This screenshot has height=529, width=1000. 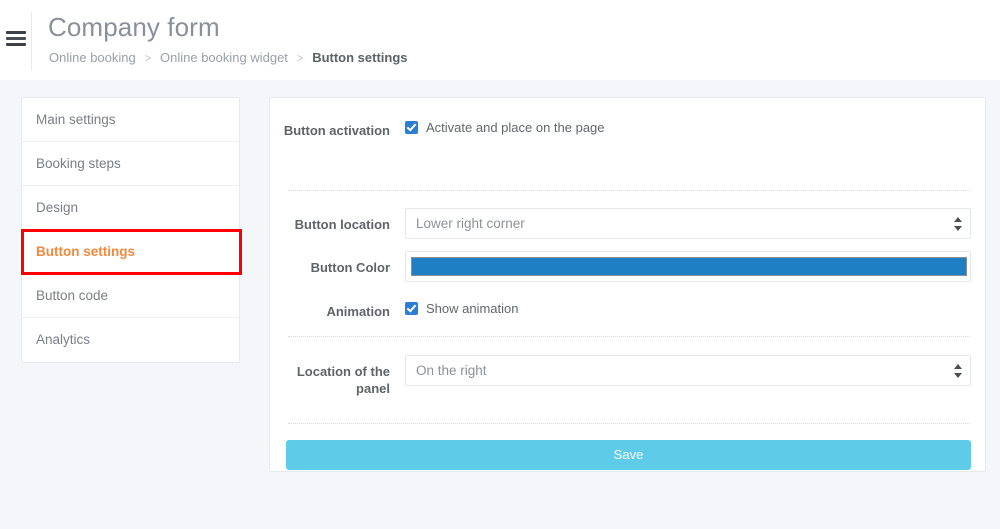 What do you see at coordinates (688, 223) in the screenshot?
I see `button-location-select: Lower right corner` at bounding box center [688, 223].